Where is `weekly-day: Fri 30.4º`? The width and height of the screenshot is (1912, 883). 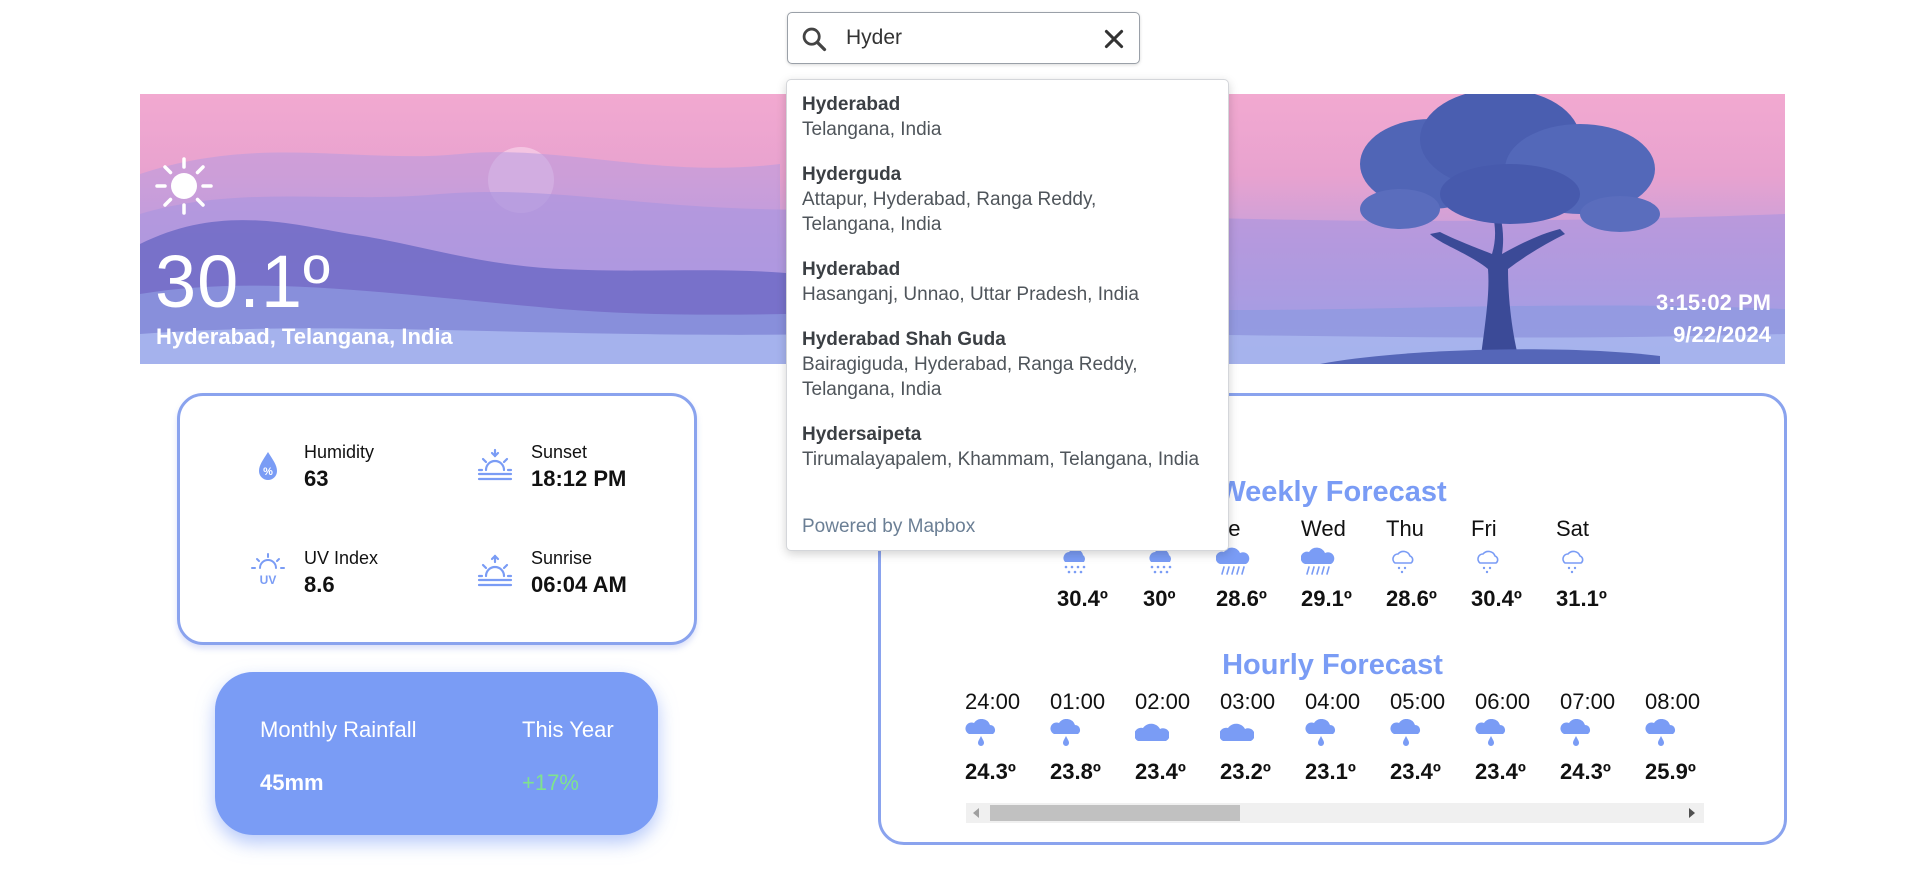
weekly-day: Fri 30.4º is located at coordinates (1511, 564).